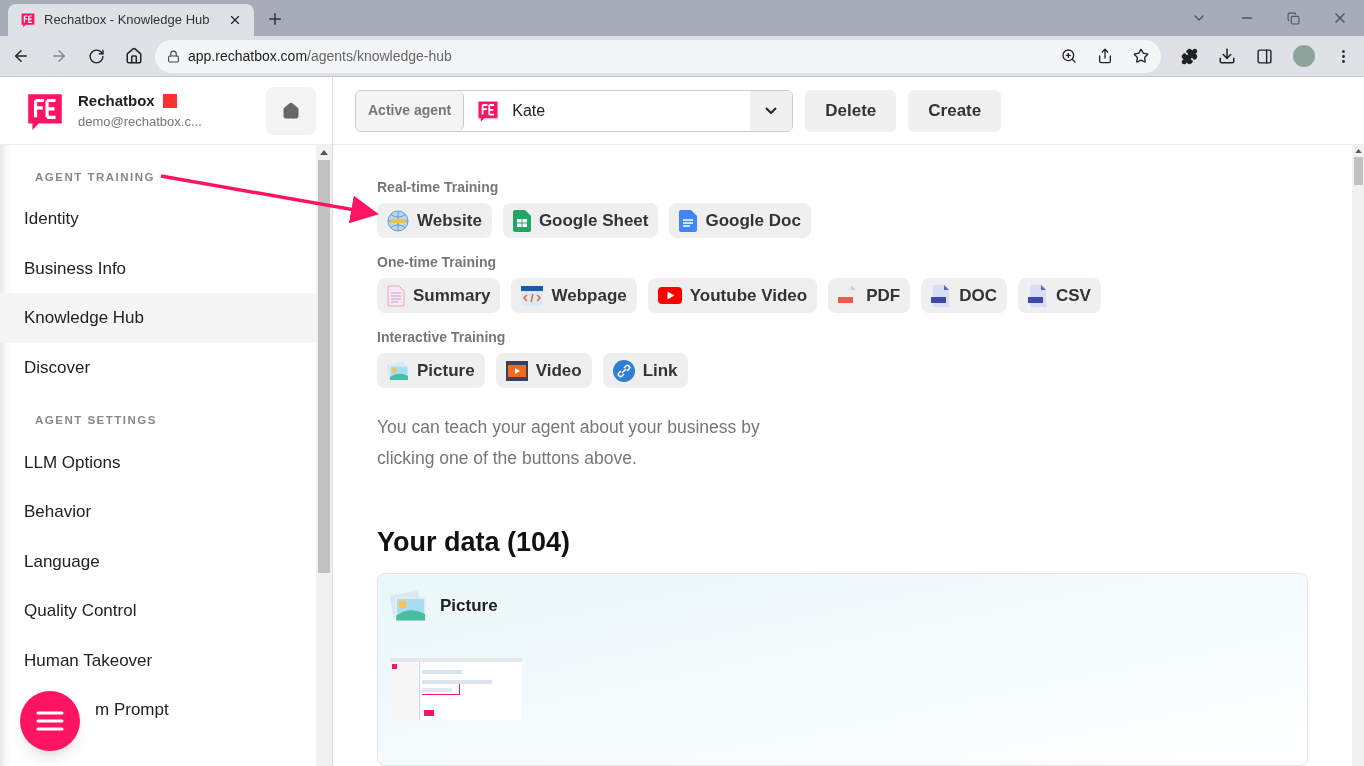 The image size is (1364, 766). Describe the element at coordinates (740, 220) in the screenshot. I see `training-button: Google Doc` at that location.